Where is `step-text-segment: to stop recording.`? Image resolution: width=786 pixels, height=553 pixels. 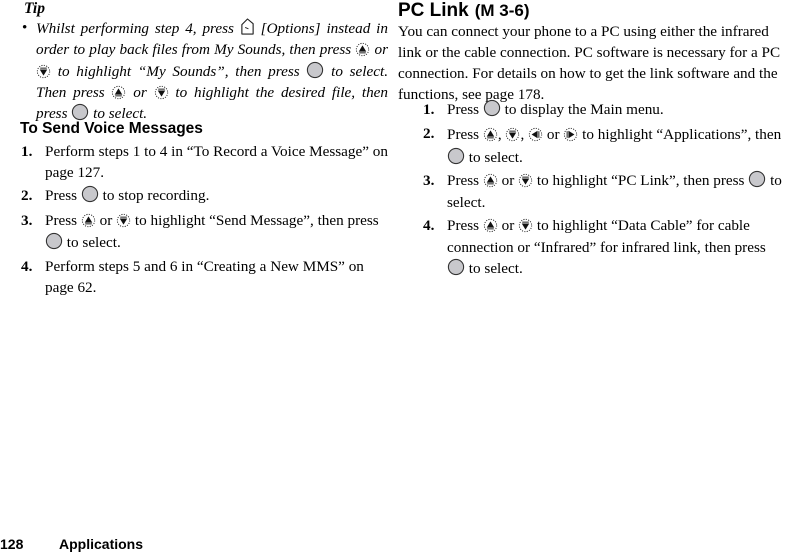 step-text-segment: to stop recording. is located at coordinates (156, 195).